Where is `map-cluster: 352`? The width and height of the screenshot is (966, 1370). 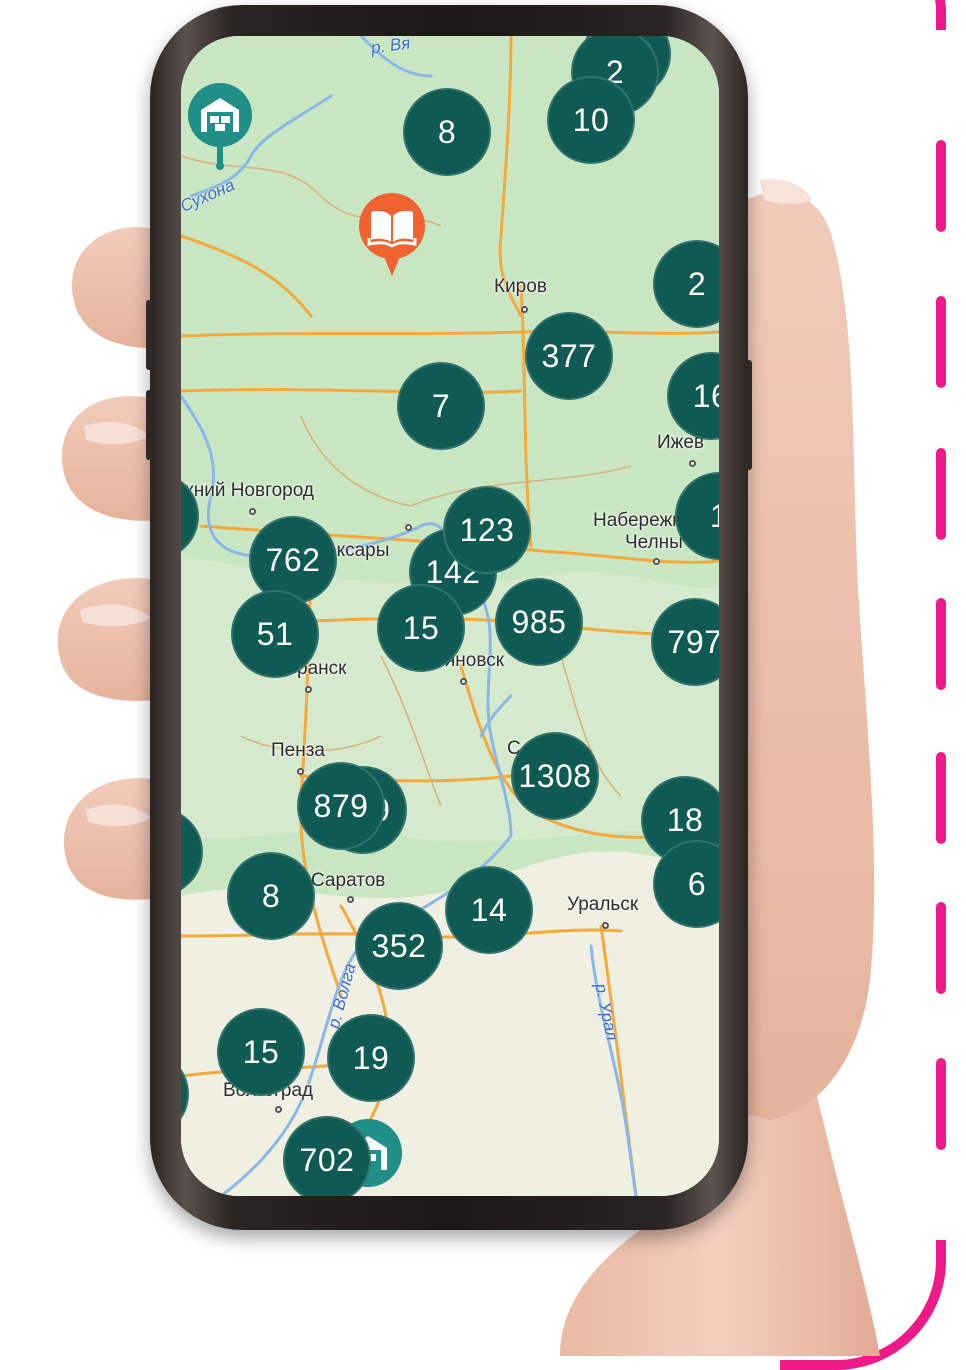
map-cluster: 352 is located at coordinates (399, 946).